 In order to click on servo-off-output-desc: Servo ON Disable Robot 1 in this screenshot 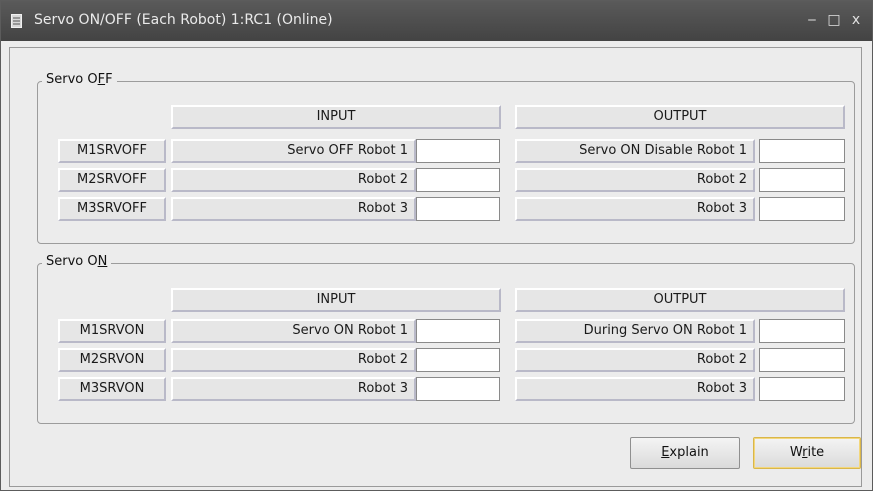, I will do `click(635, 151)`.